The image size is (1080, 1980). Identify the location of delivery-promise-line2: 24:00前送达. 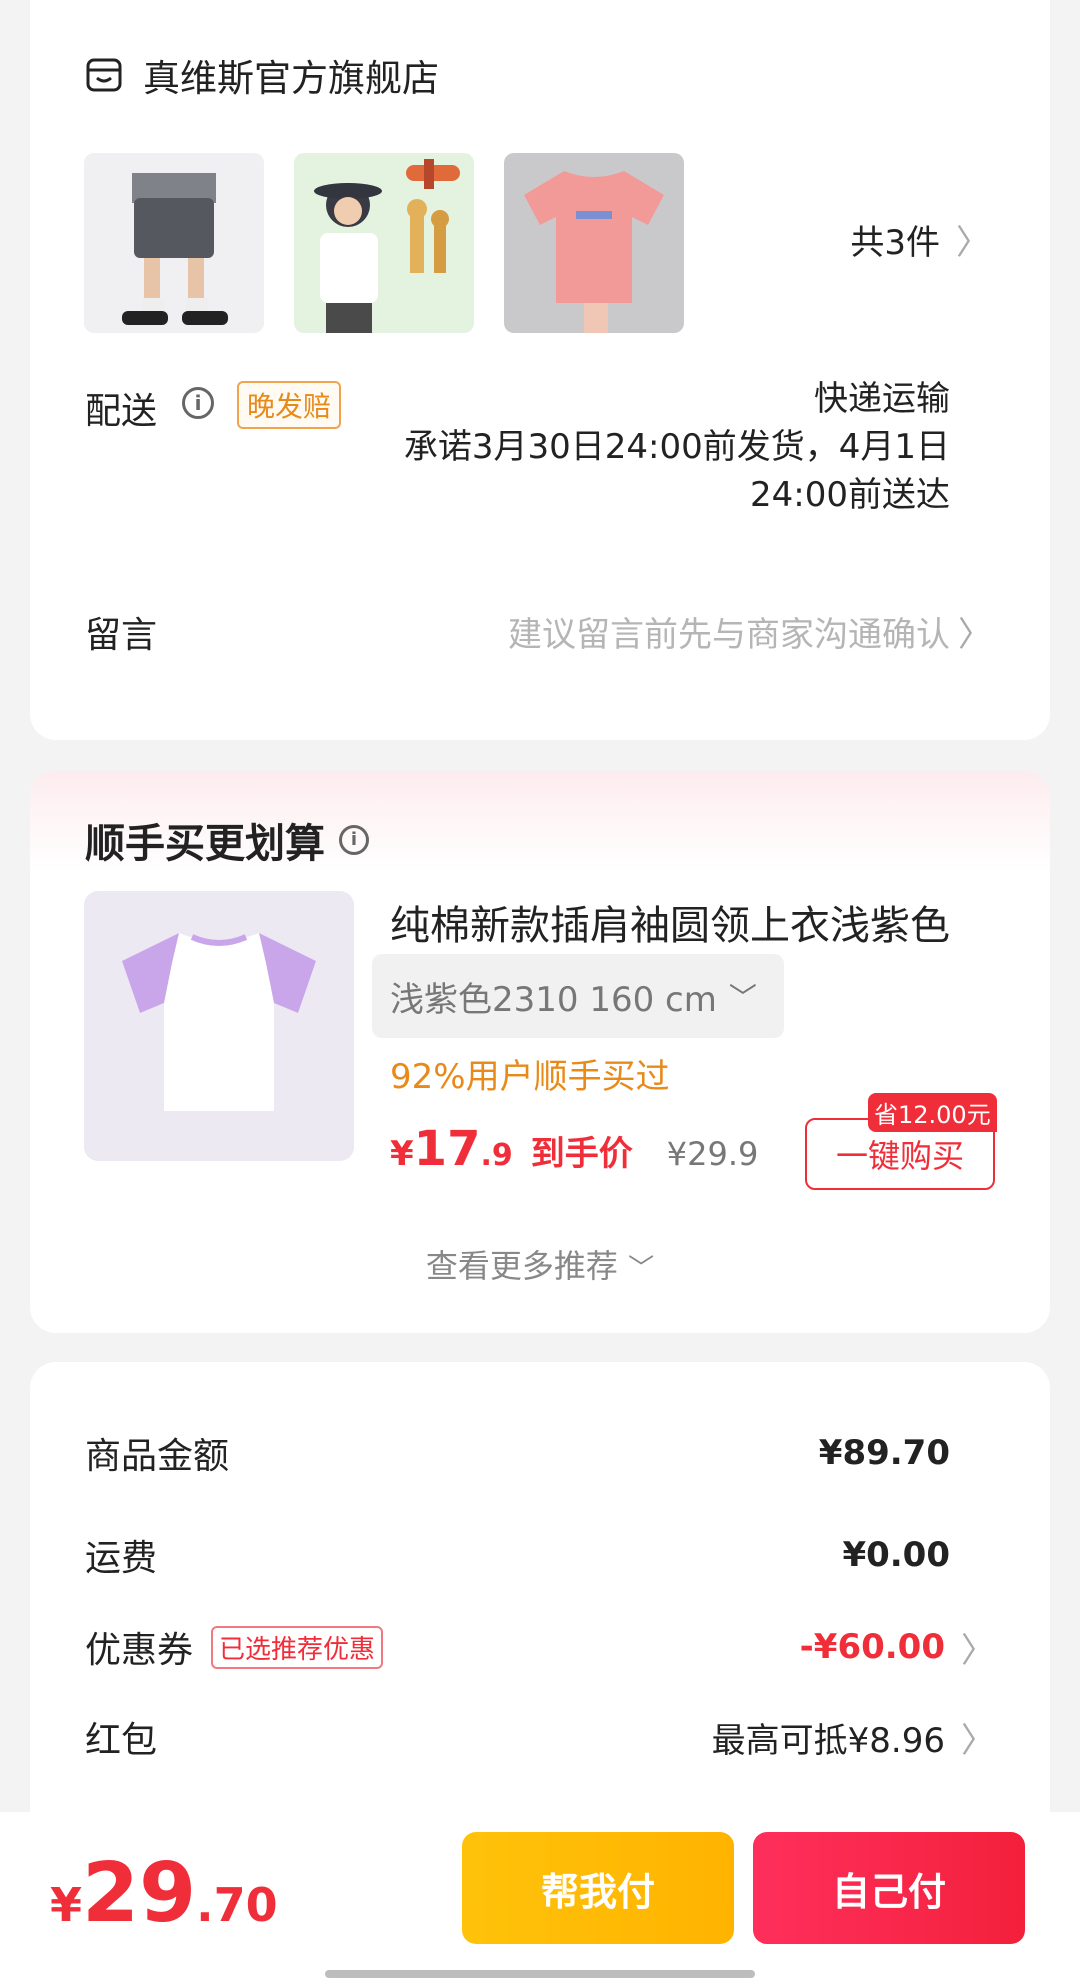
(850, 495).